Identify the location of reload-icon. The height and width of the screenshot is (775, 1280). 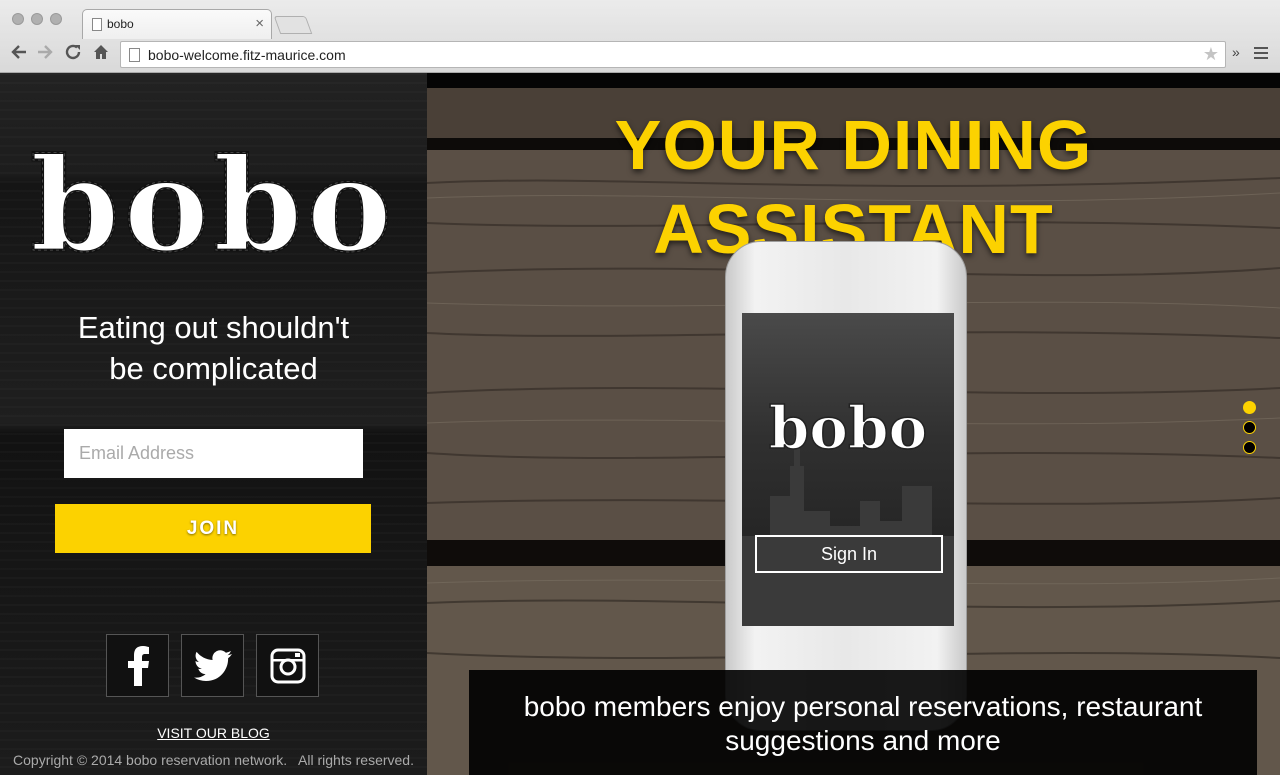
(73, 54).